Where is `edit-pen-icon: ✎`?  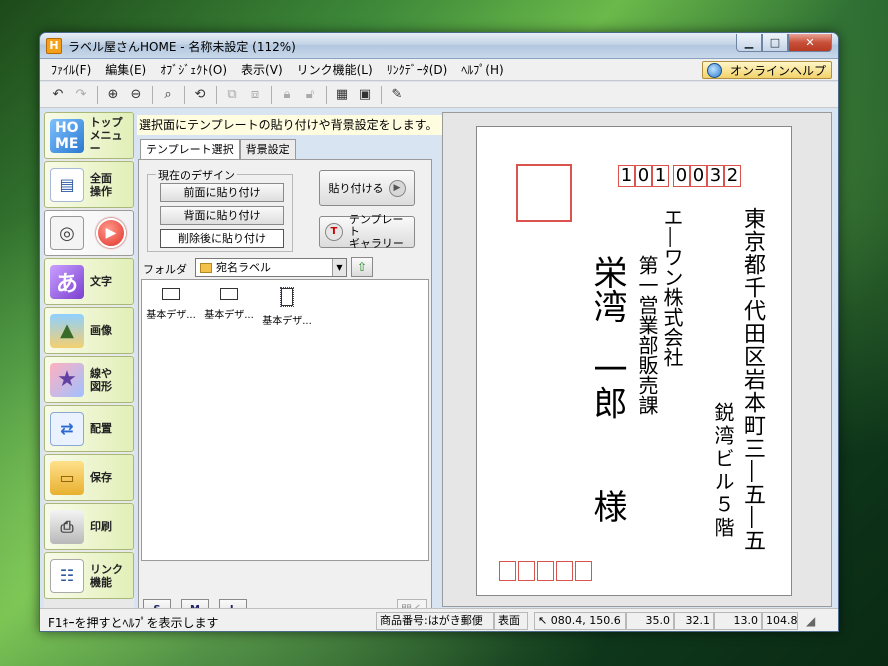 edit-pen-icon: ✎ is located at coordinates (397, 95).